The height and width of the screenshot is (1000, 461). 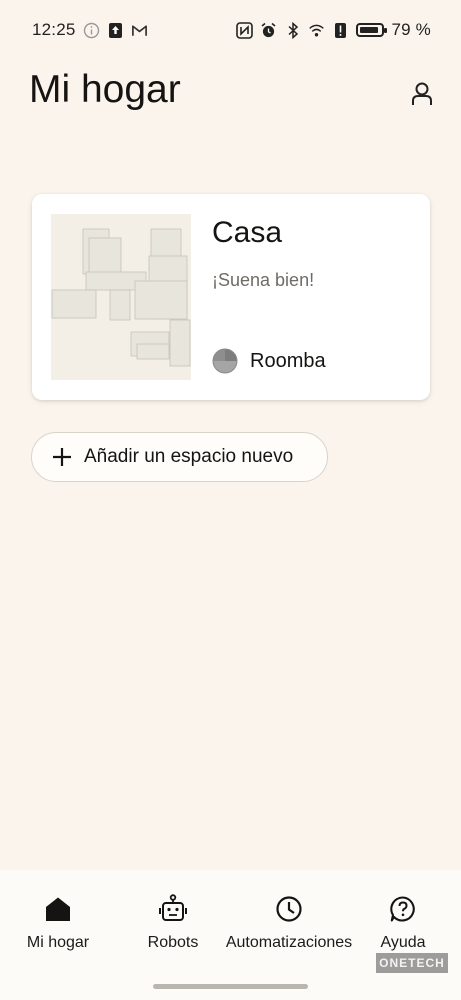 What do you see at coordinates (289, 942) in the screenshot?
I see `nav-label-automations: Automatizaciones` at bounding box center [289, 942].